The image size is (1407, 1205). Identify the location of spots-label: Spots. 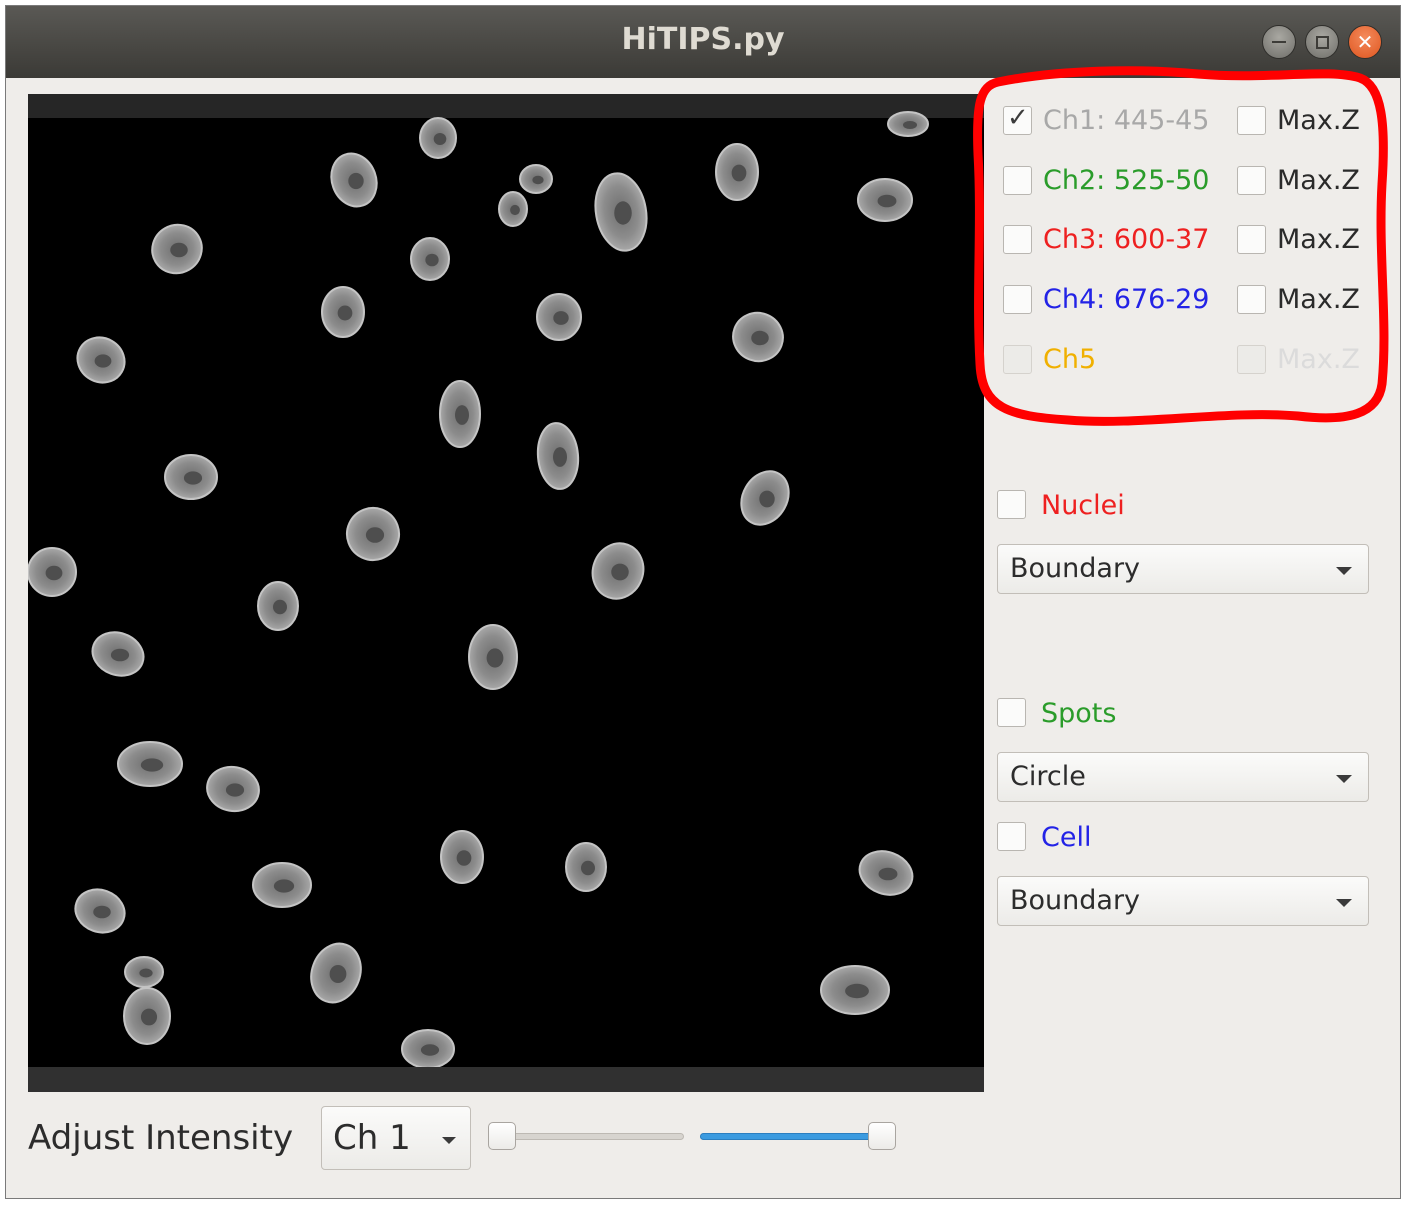
(1079, 713).